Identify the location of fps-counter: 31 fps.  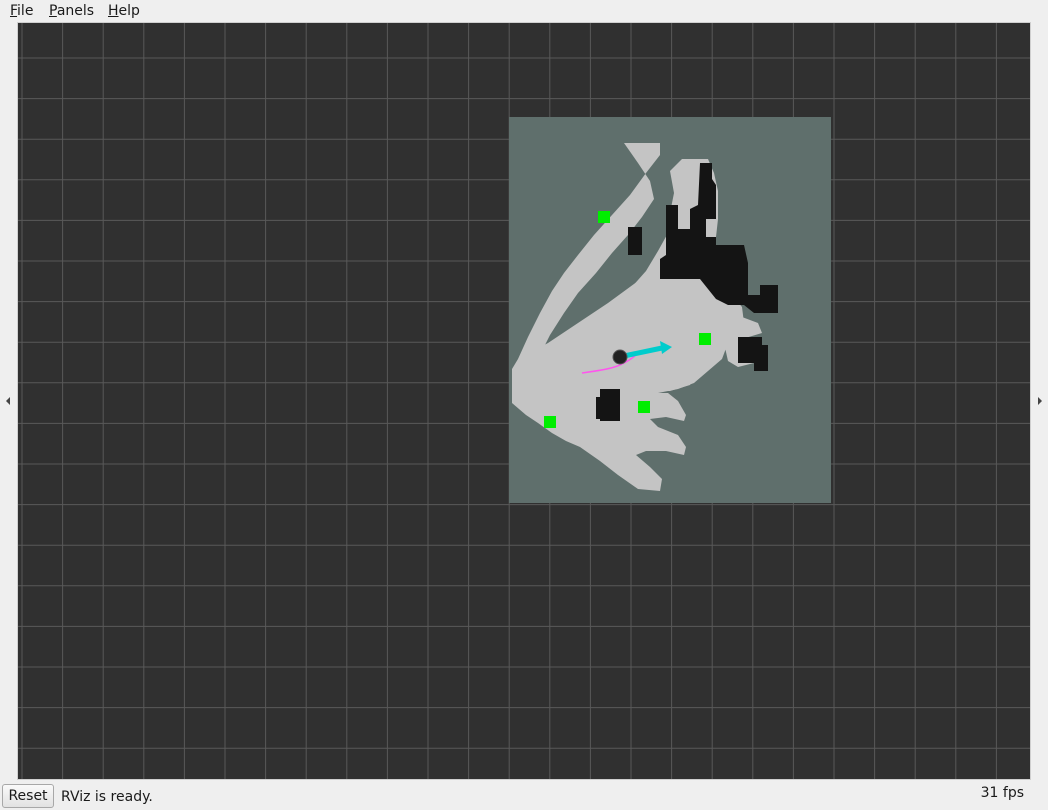
(1002, 793).